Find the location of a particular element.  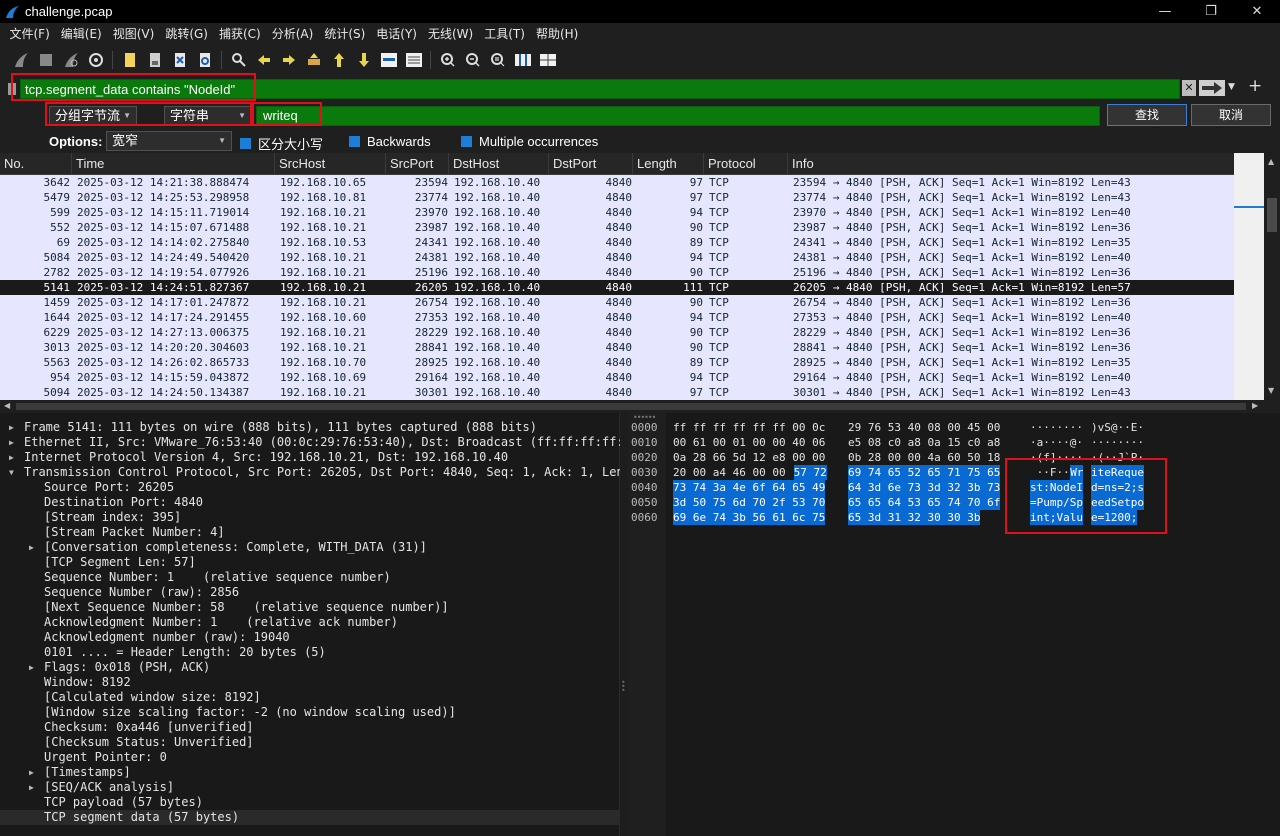

go-back-icon is located at coordinates (263, 60).